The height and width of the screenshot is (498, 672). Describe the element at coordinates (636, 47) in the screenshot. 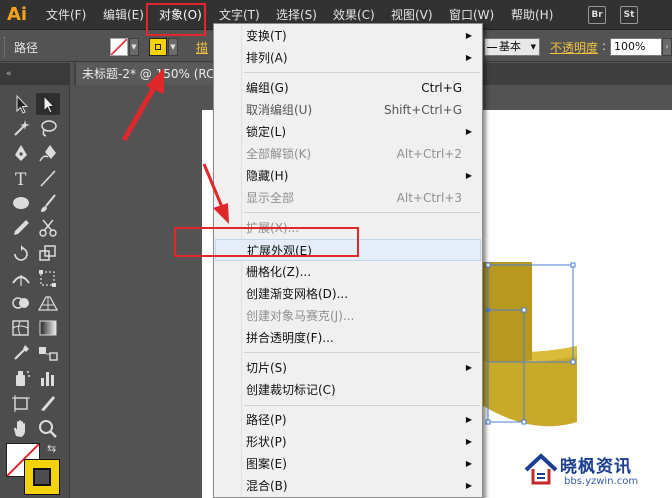

I see `opacity-input: 100%` at that location.